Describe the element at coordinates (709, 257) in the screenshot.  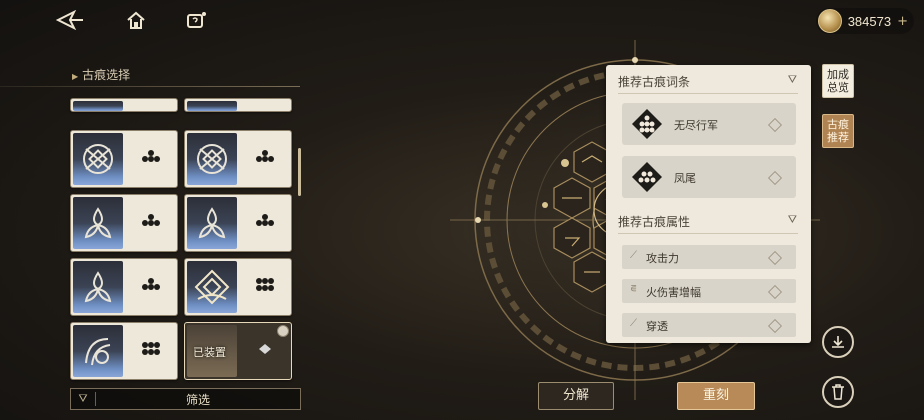
I see `recommended-attribute: ⟋ 攻击力` at that location.